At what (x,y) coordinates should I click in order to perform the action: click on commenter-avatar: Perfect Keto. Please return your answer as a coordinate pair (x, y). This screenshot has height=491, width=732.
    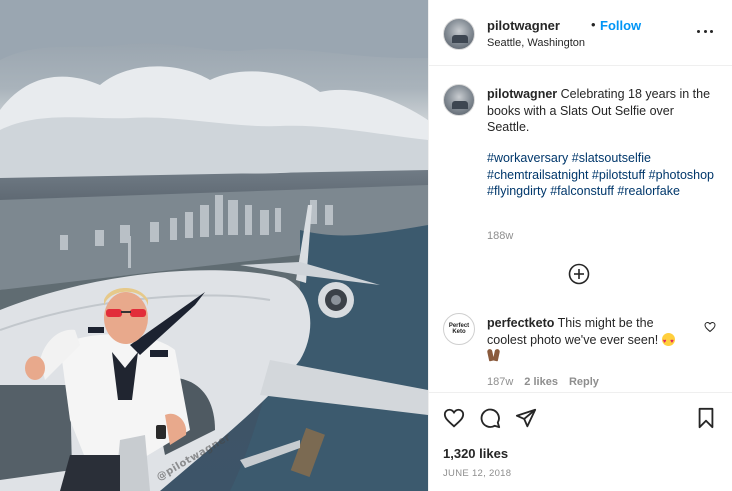
    Looking at the image, I should click on (459, 329).